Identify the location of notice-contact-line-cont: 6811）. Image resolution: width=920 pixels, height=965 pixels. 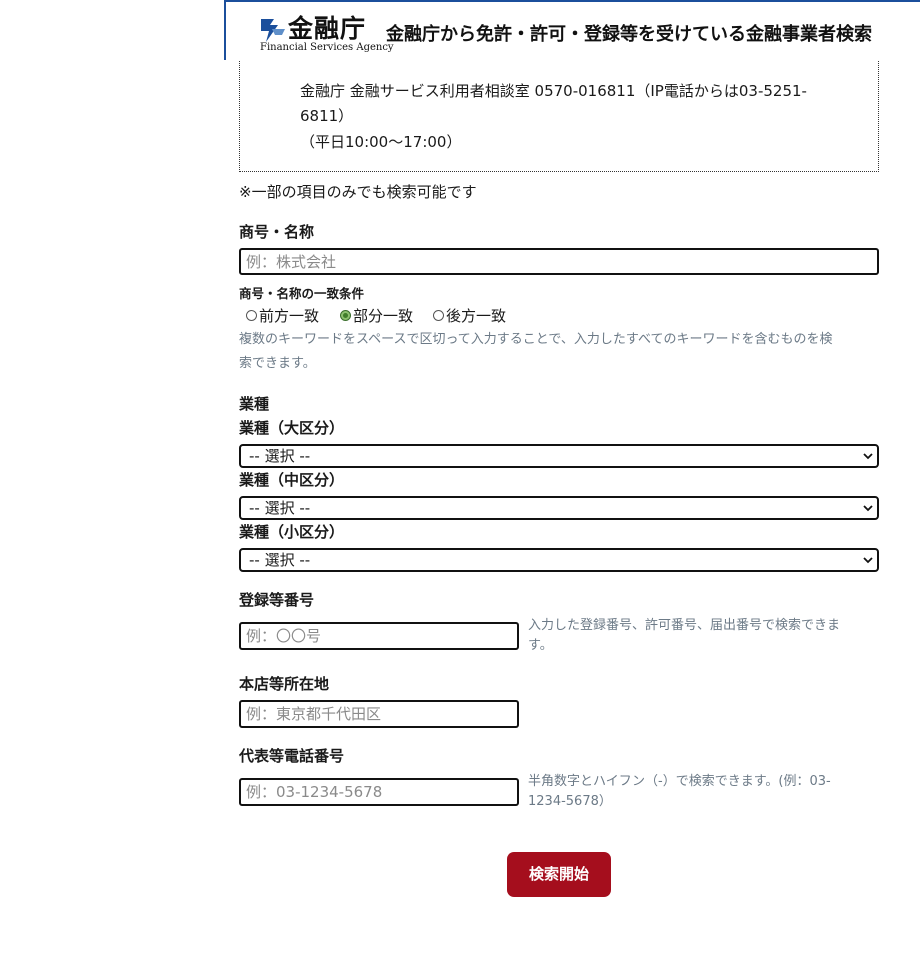
(327, 116).